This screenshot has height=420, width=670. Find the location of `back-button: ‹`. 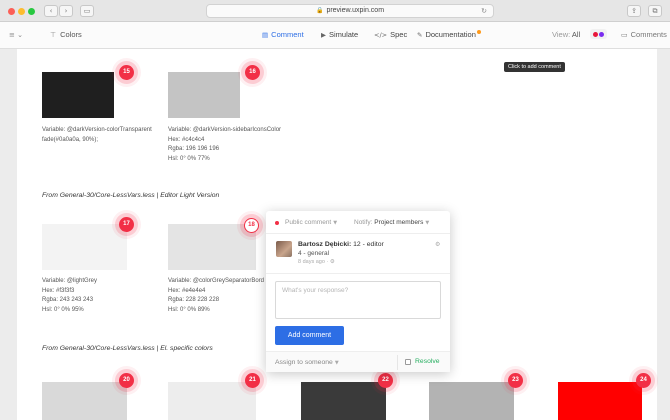

back-button: ‹ is located at coordinates (51, 11).